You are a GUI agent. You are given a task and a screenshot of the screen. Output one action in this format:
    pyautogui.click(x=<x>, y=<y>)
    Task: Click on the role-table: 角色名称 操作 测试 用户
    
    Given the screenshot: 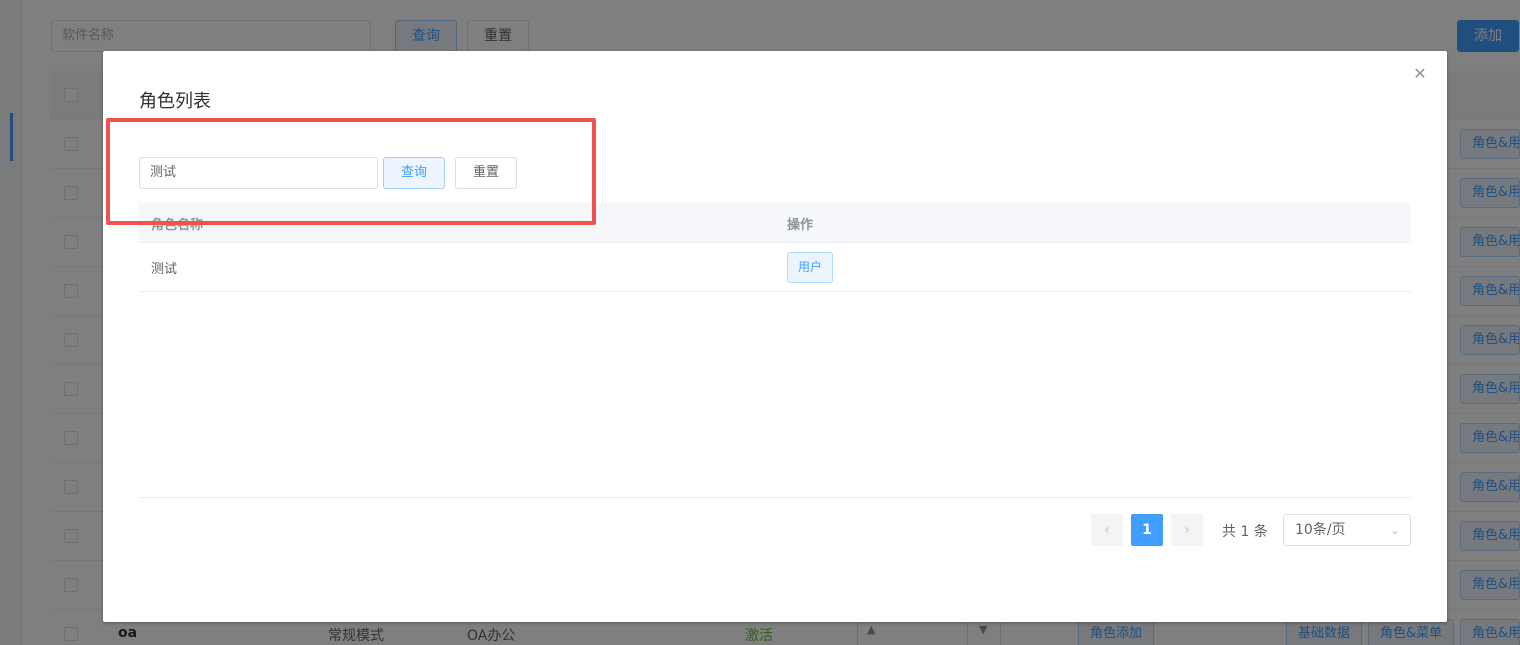 What is the action you would take?
    pyautogui.click(x=775, y=247)
    